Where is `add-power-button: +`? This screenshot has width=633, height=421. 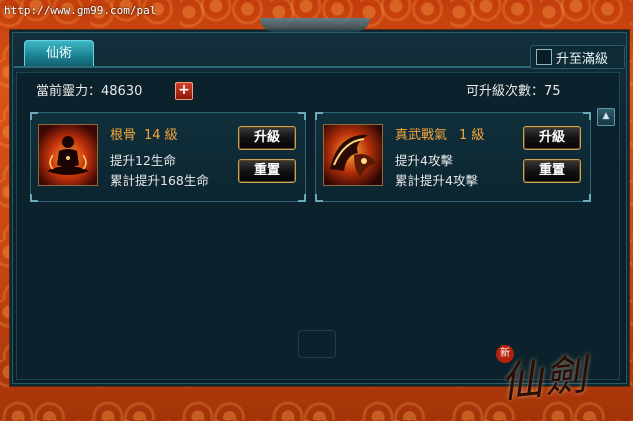 add-power-button: + is located at coordinates (184, 91).